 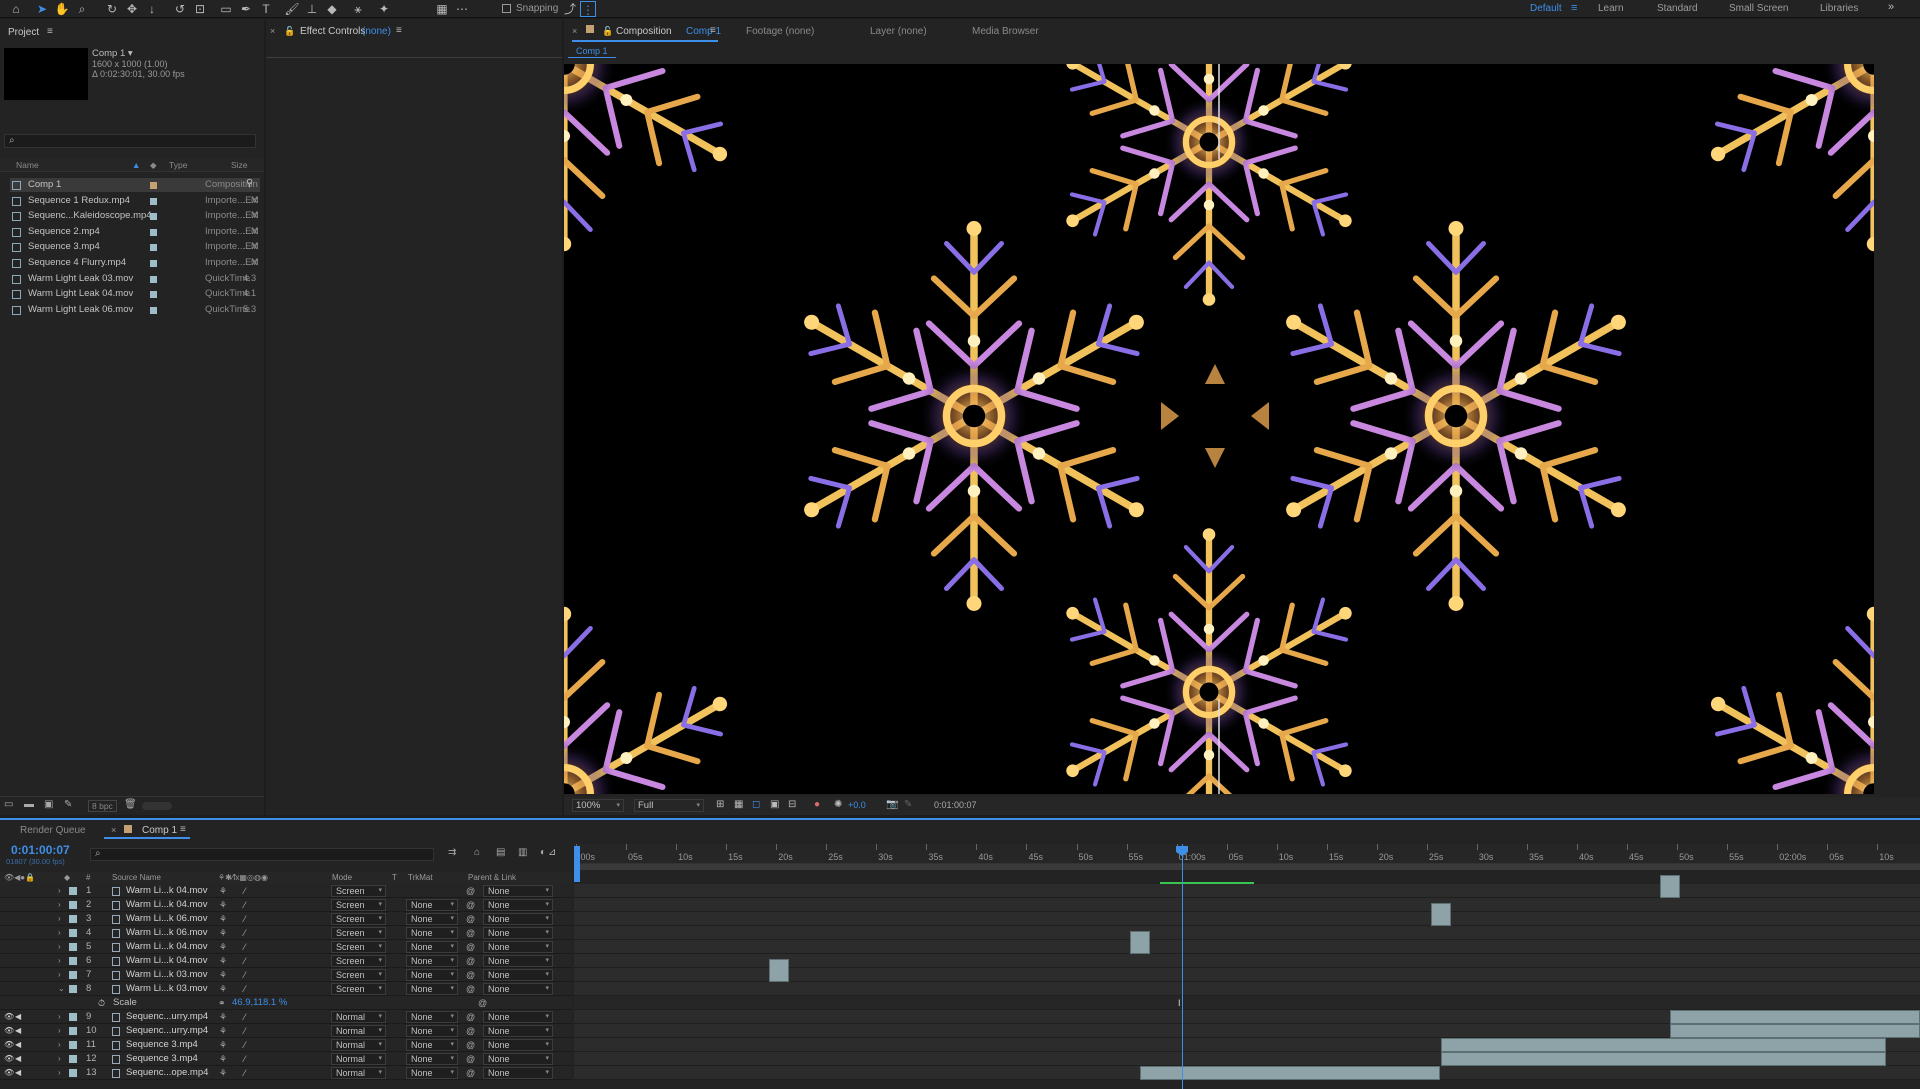 I want to click on current-time-display: 0:01:00:07, so click(x=40, y=850).